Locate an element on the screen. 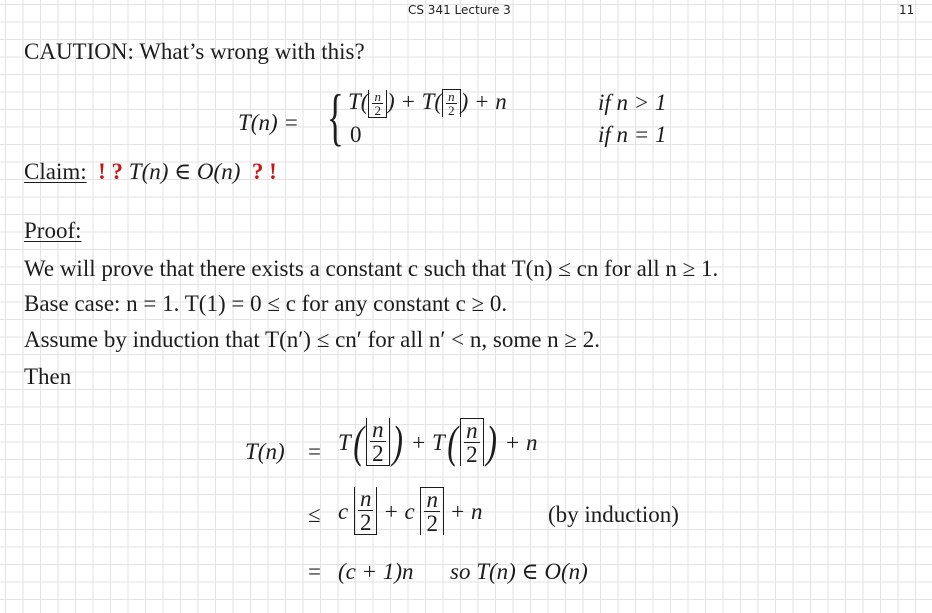 This screenshot has width=932, height=613. derivation-row-3-conclusion: so T(n) ∈ O(n) is located at coordinates (519, 571).